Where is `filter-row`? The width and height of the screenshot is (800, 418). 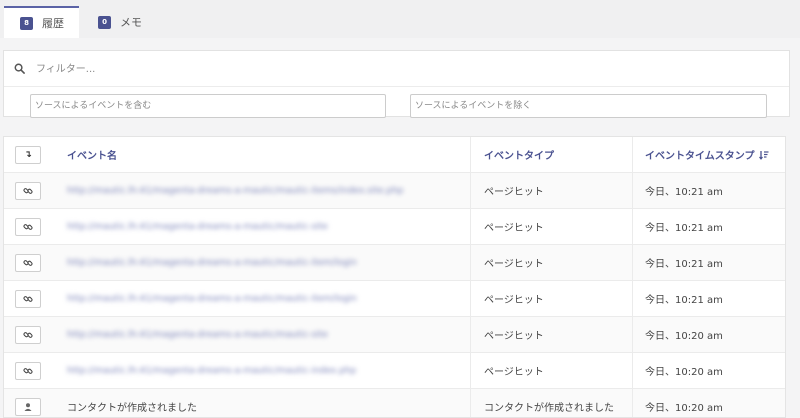 filter-row is located at coordinates (396, 69).